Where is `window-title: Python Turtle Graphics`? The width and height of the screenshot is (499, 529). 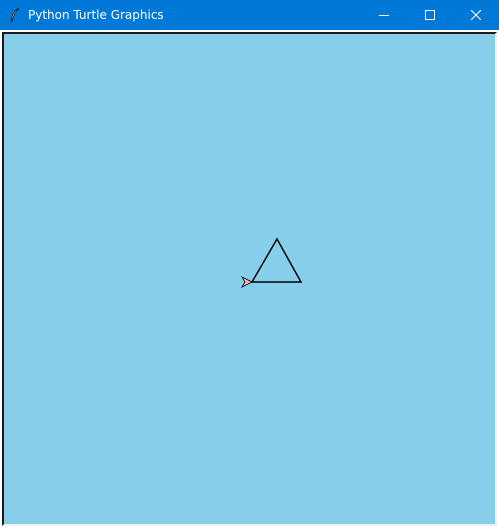 window-title: Python Turtle Graphics is located at coordinates (96, 15).